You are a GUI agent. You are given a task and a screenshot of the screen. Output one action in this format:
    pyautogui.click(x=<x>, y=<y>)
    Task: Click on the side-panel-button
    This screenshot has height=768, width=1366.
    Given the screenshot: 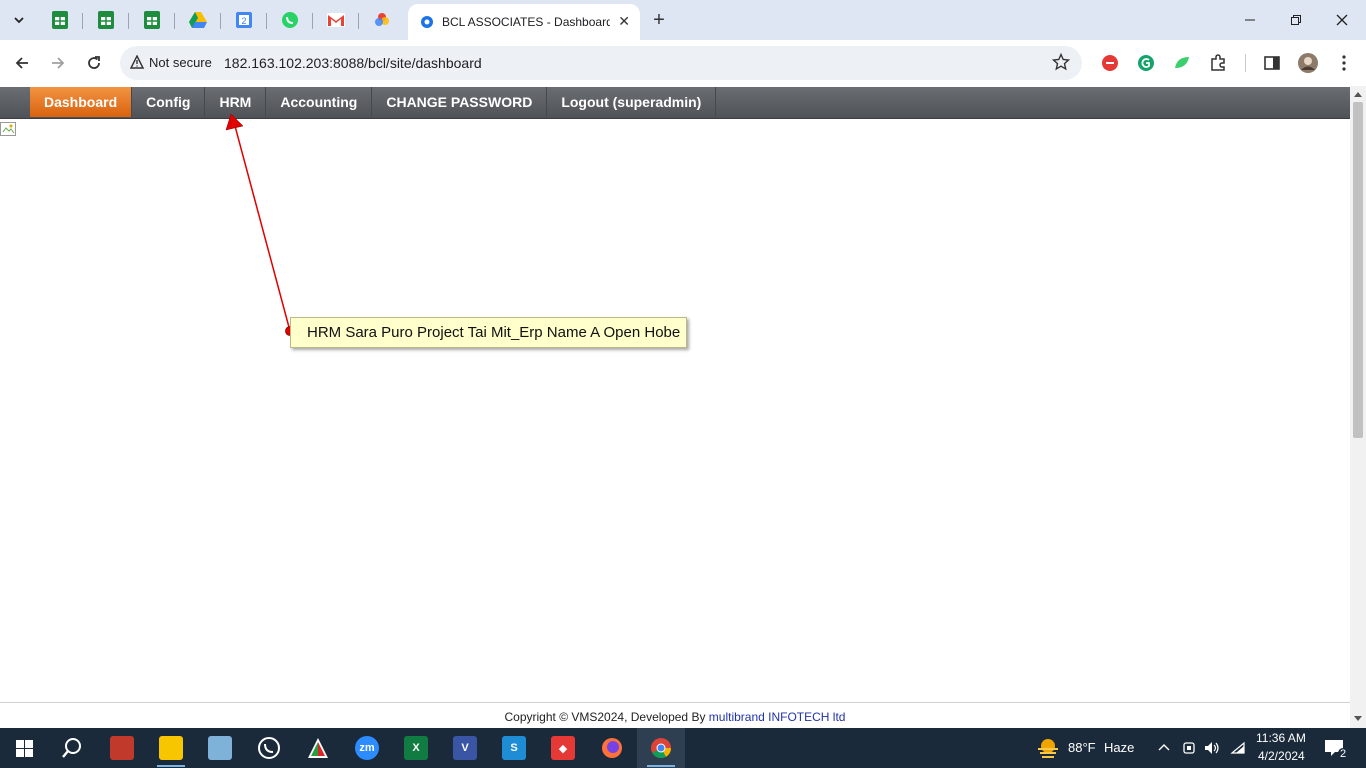 What is the action you would take?
    pyautogui.click(x=1272, y=63)
    